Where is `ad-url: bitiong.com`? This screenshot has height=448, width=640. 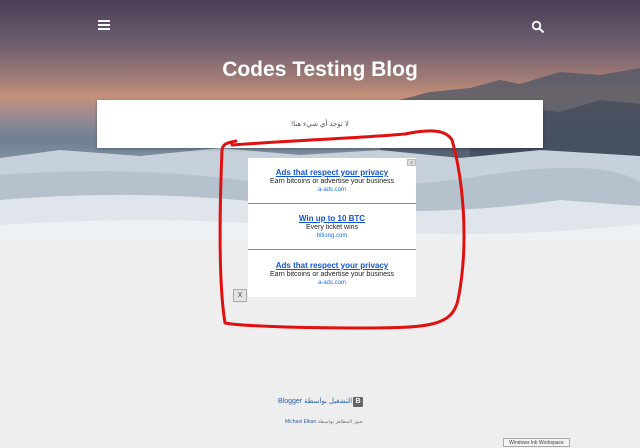 ad-url: bitiong.com is located at coordinates (332, 237).